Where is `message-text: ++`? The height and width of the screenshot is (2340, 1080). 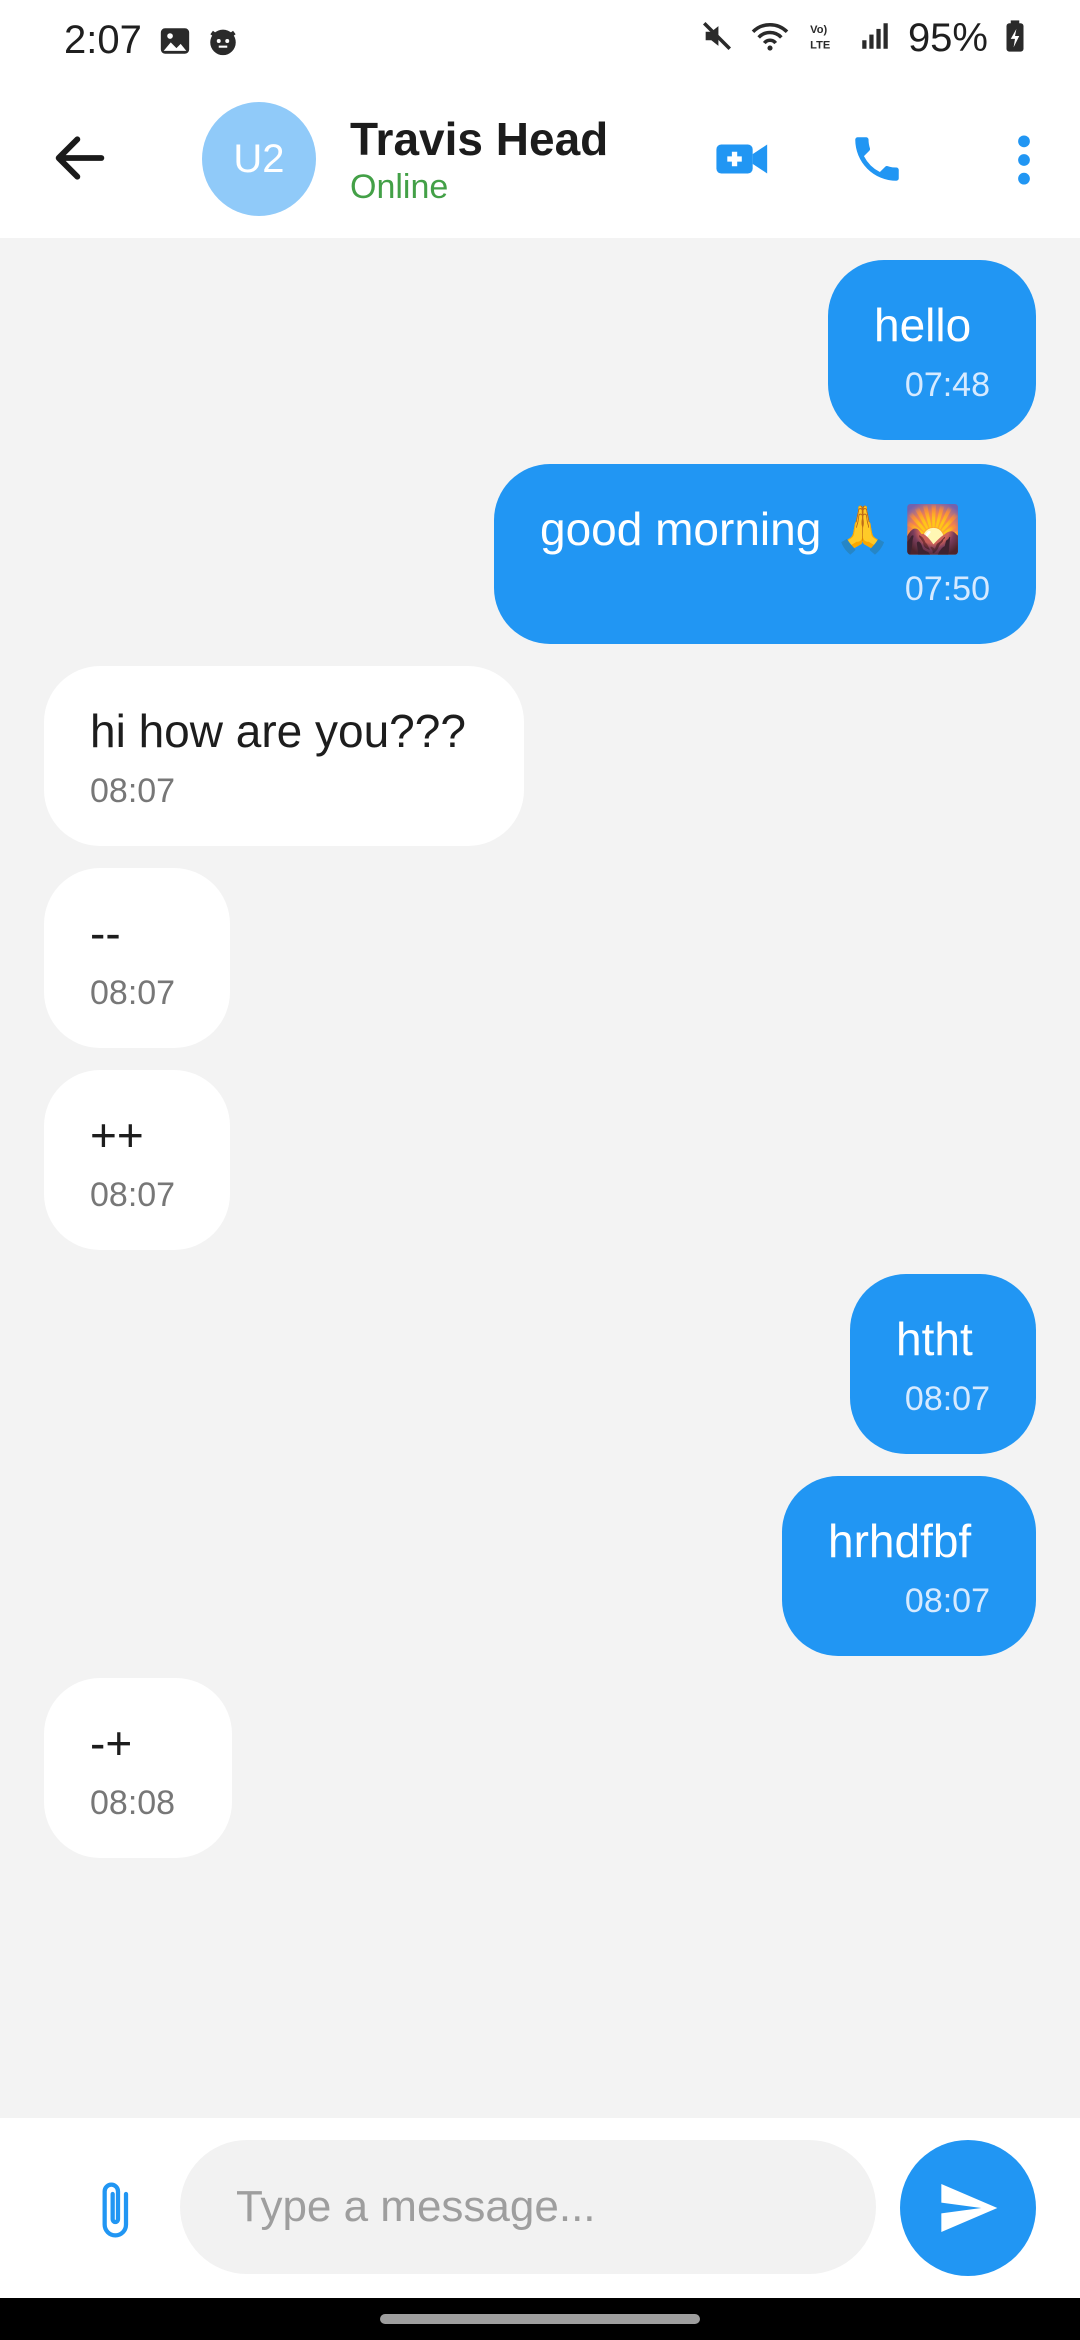
message-text: ++ is located at coordinates (117, 1135).